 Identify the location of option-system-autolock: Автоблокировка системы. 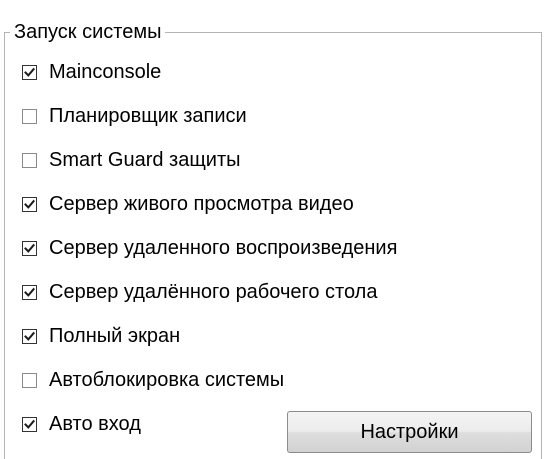
(153, 380).